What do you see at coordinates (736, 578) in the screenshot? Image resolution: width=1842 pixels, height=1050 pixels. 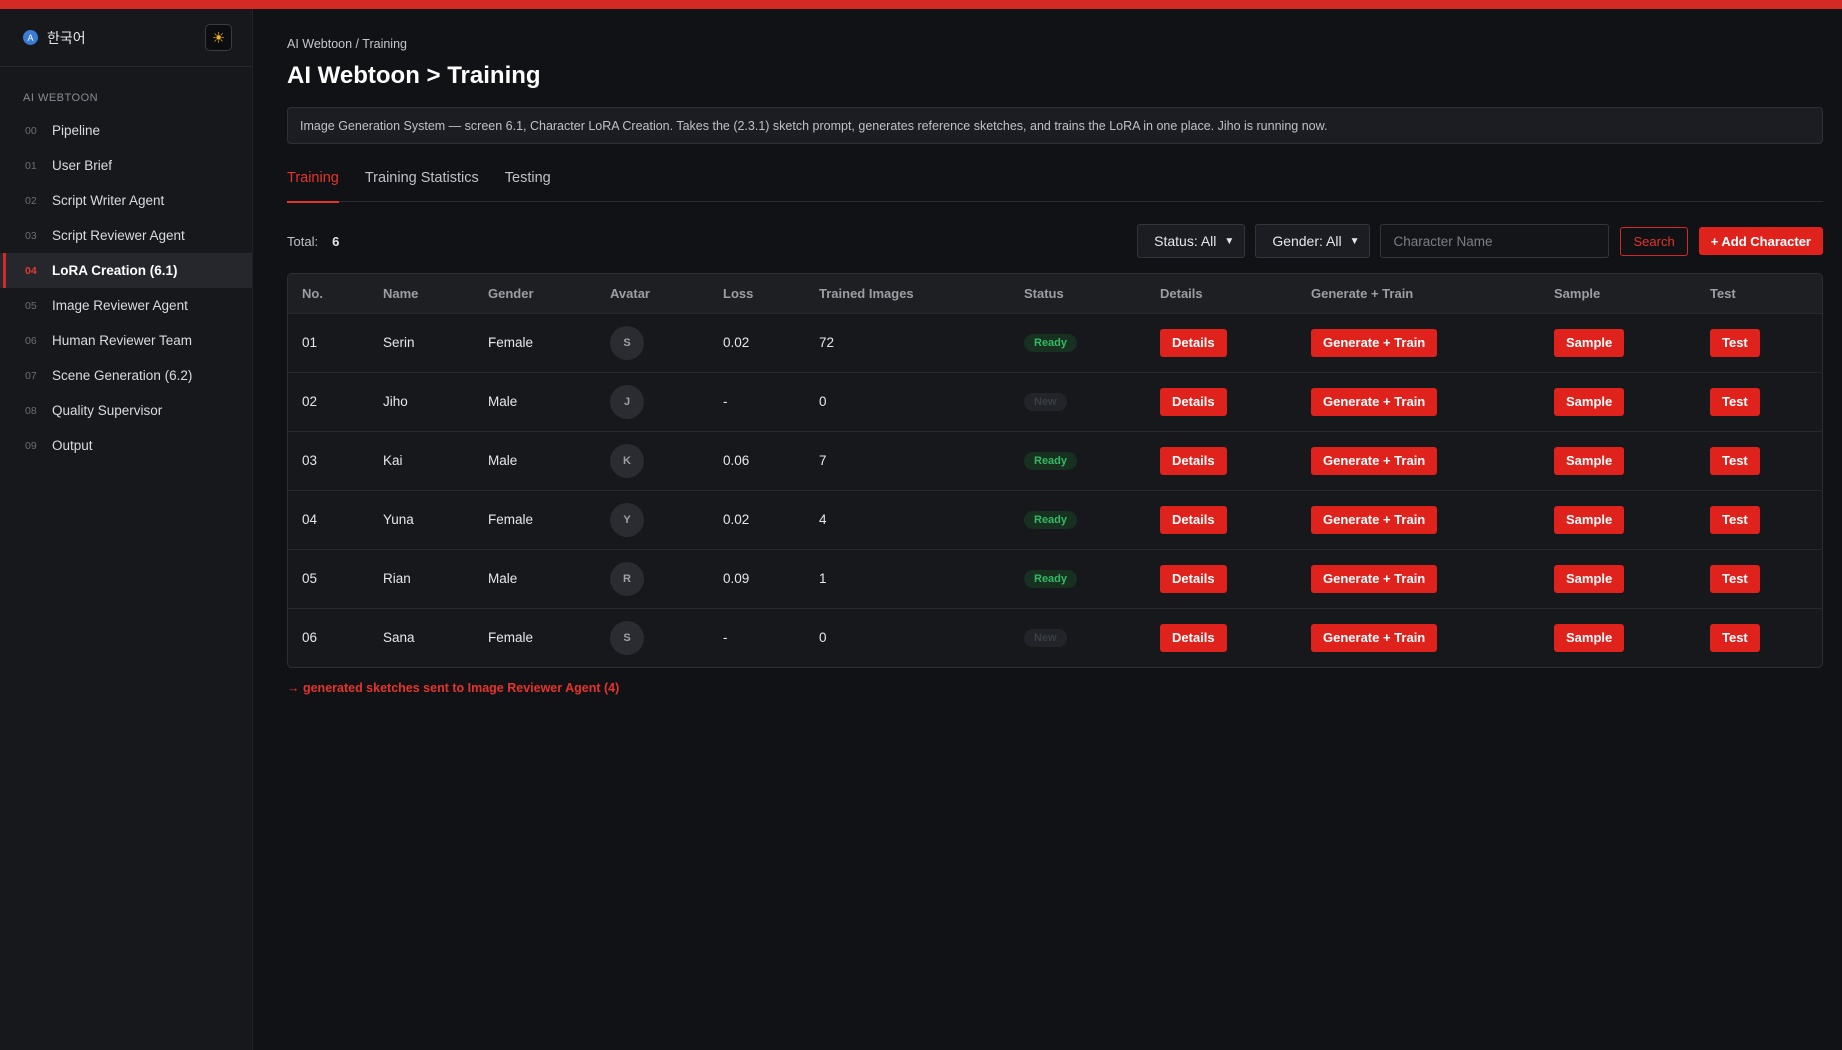 I see `loss-value: 0.09` at bounding box center [736, 578].